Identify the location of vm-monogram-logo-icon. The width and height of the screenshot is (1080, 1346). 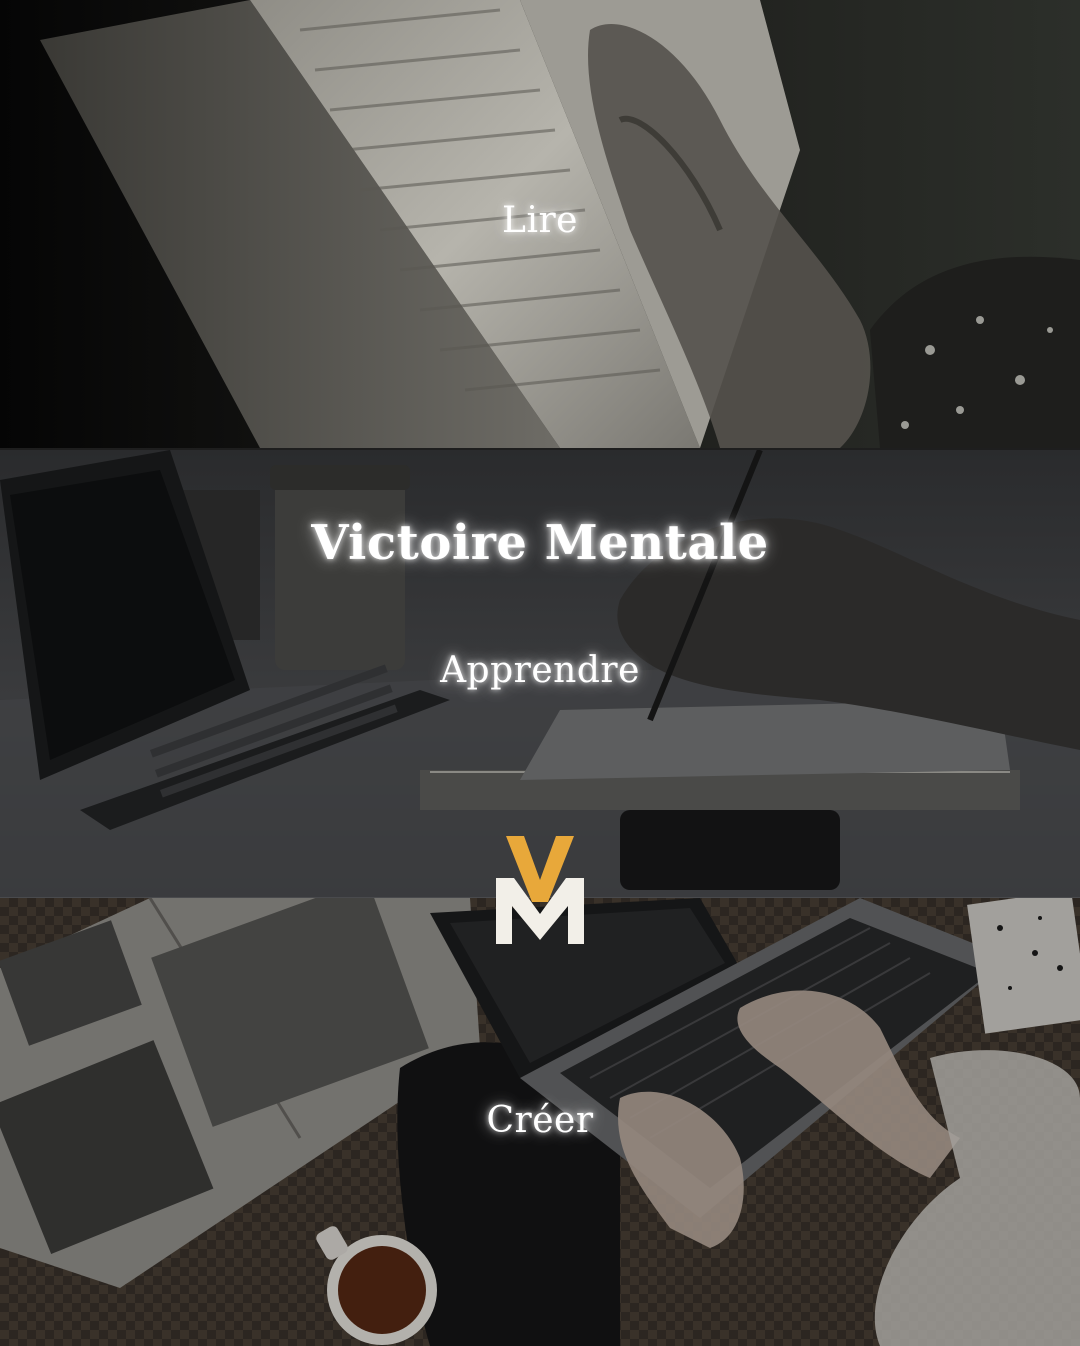
(540, 890).